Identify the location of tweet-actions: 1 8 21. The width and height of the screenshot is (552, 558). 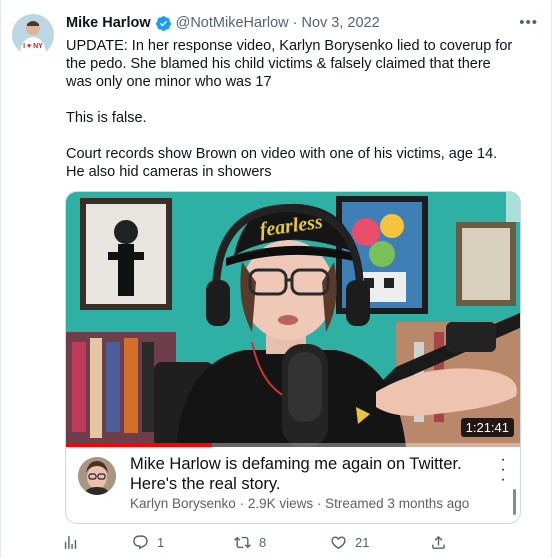
(262, 544).